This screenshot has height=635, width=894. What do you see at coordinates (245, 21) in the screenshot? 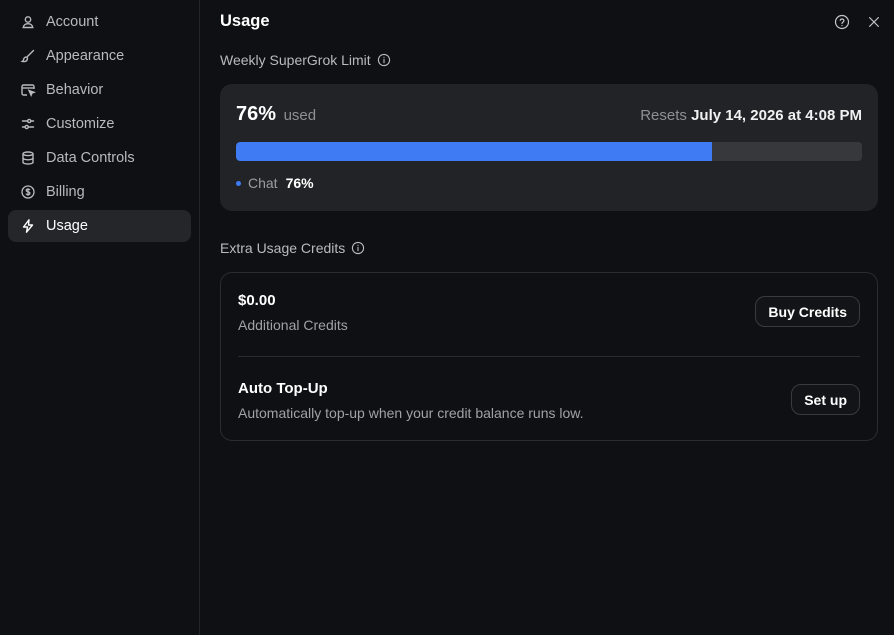
I see `page-title: Usage` at bounding box center [245, 21].